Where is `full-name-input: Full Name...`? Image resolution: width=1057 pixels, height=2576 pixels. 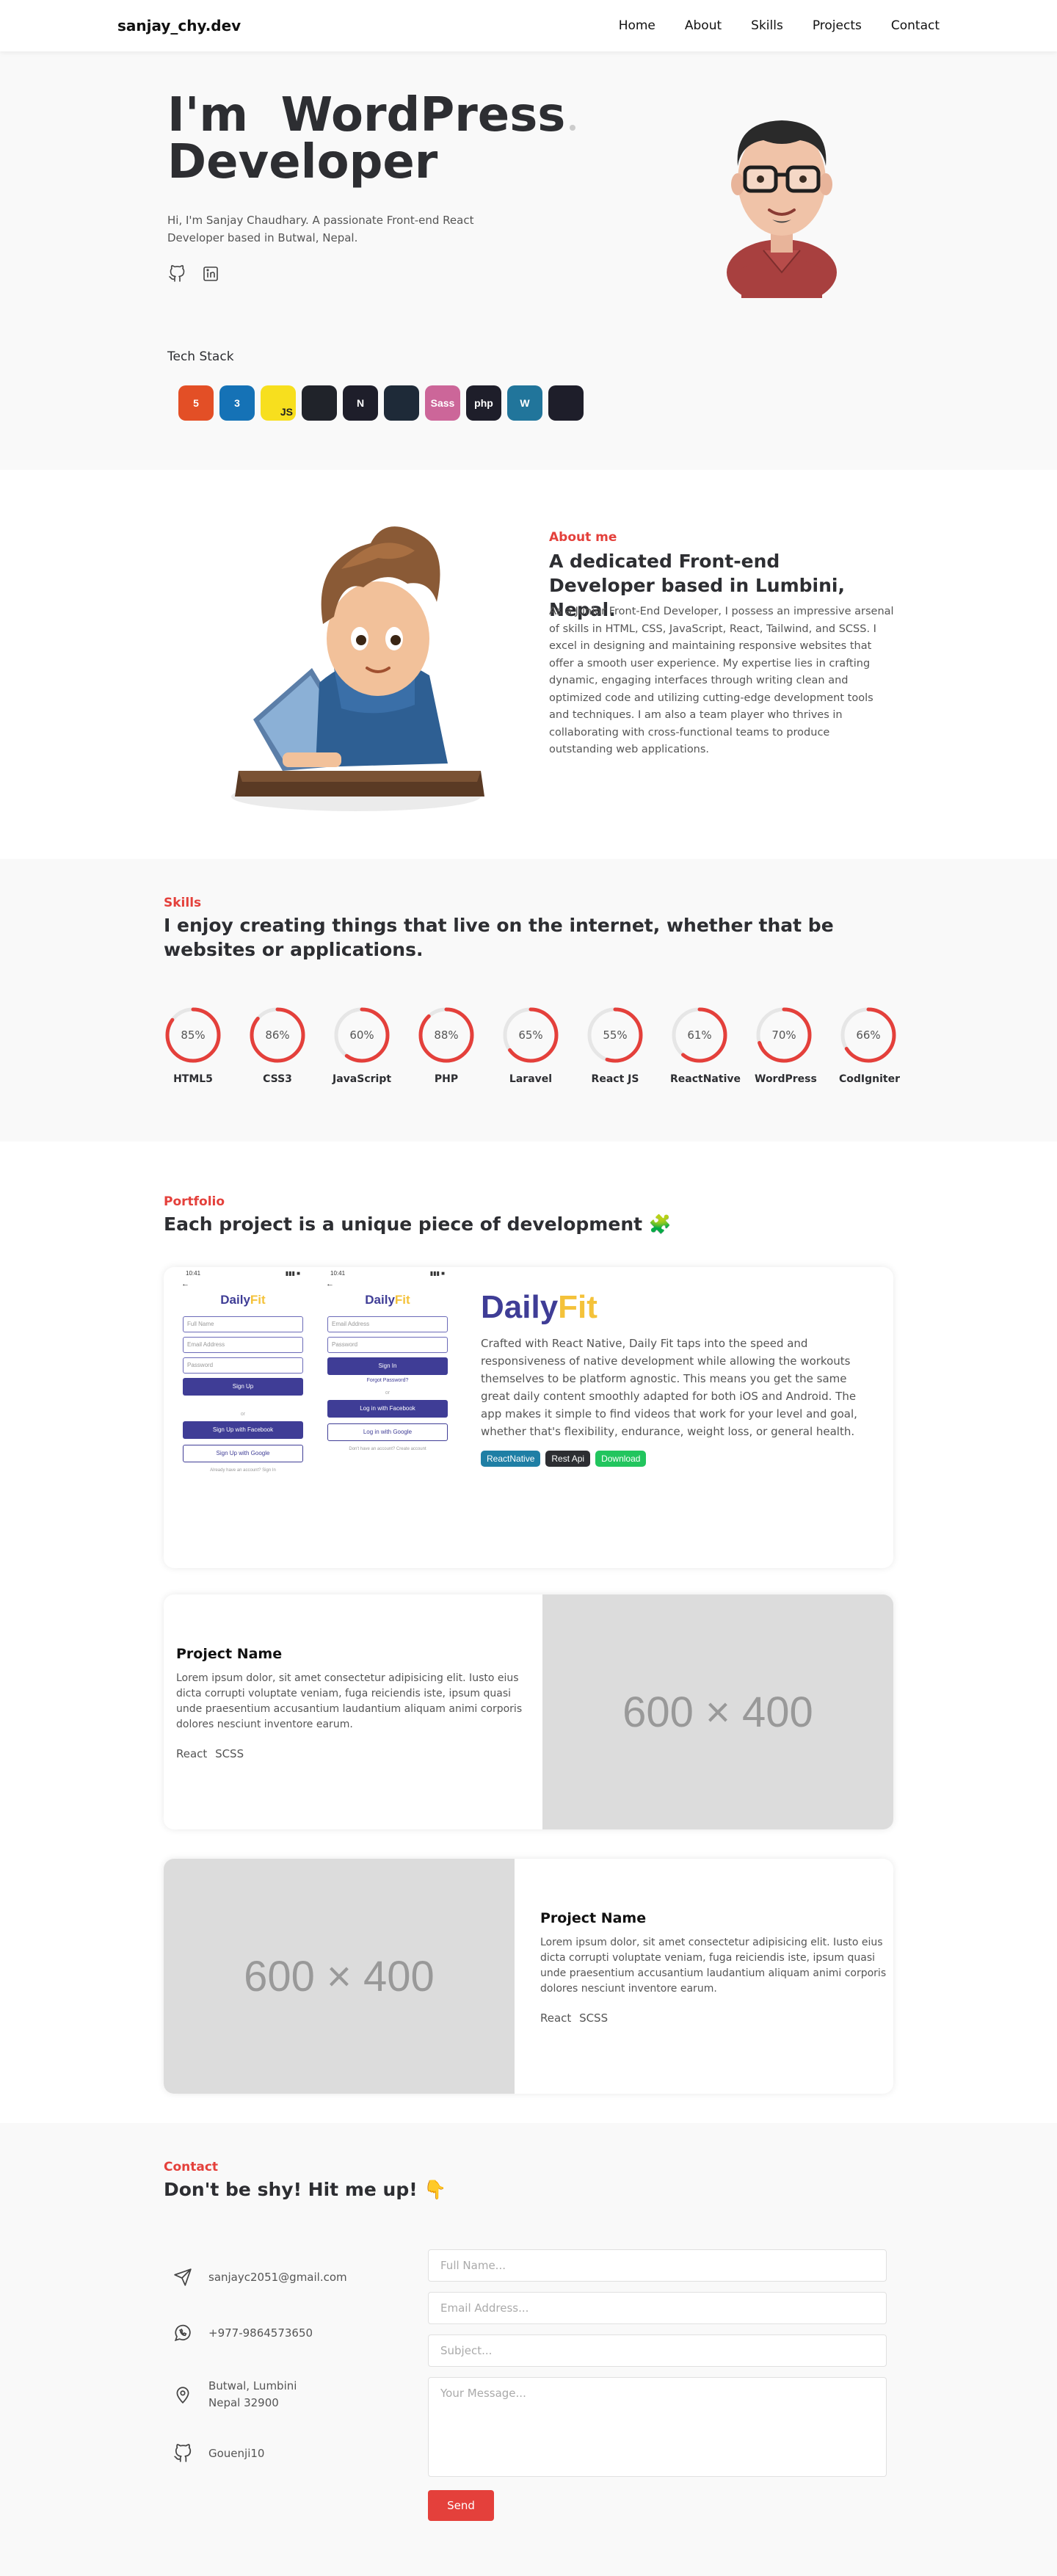 full-name-input: Full Name... is located at coordinates (657, 2266).